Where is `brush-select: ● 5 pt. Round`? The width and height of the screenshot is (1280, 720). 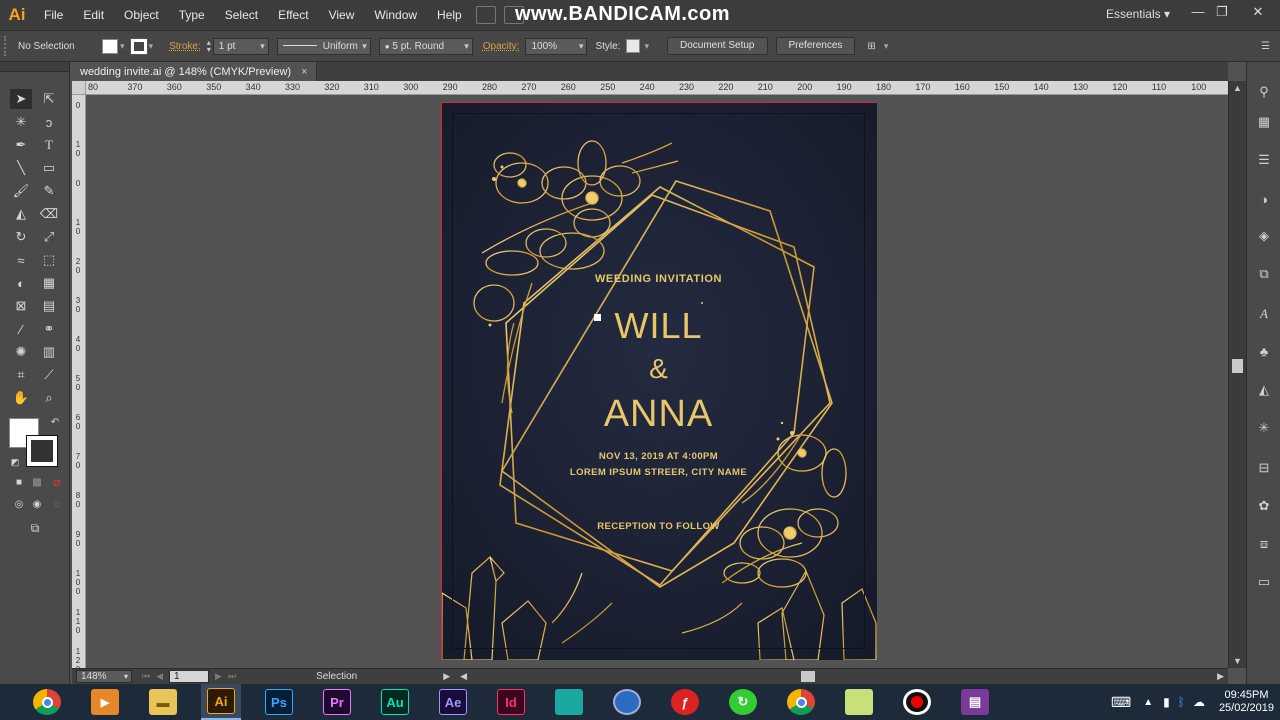
brush-select: ● 5 pt. Round is located at coordinates (425, 46).